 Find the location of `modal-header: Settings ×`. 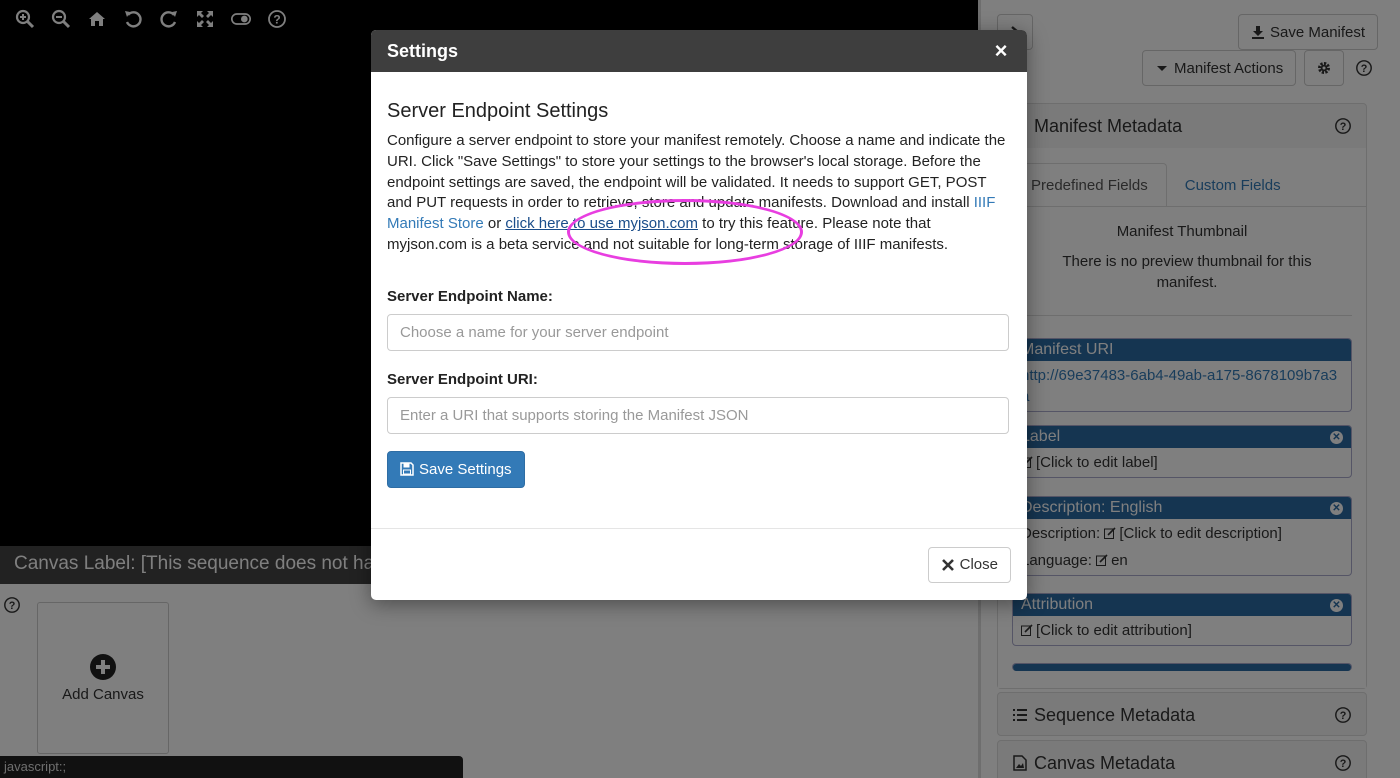

modal-header: Settings × is located at coordinates (699, 51).